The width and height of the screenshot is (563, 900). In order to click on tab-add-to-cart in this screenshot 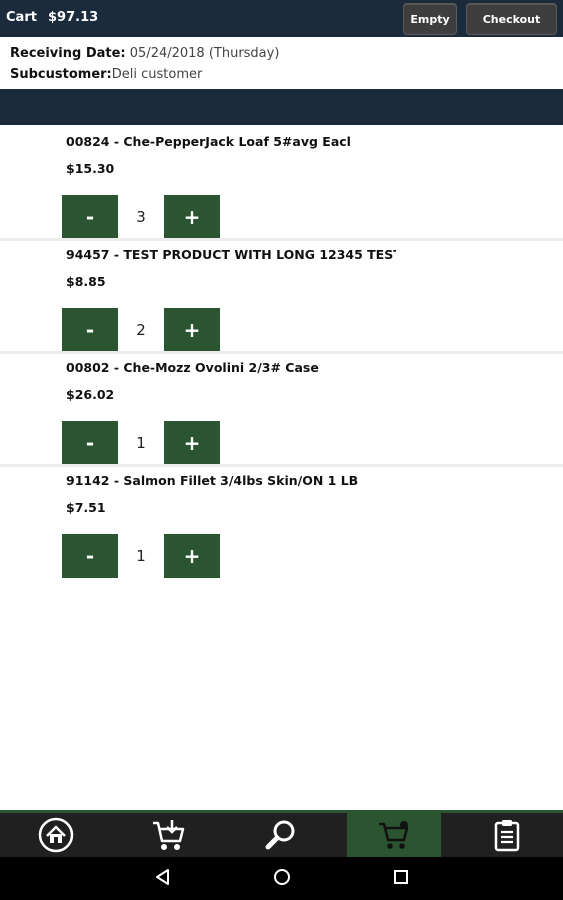, I will do `click(168, 835)`.